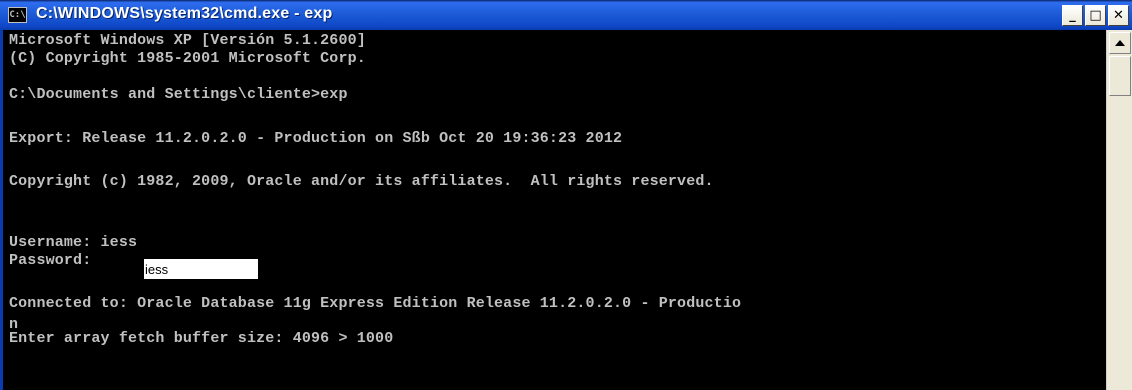 The height and width of the screenshot is (390, 1132). I want to click on vertical-scrollbar, so click(1119, 210).